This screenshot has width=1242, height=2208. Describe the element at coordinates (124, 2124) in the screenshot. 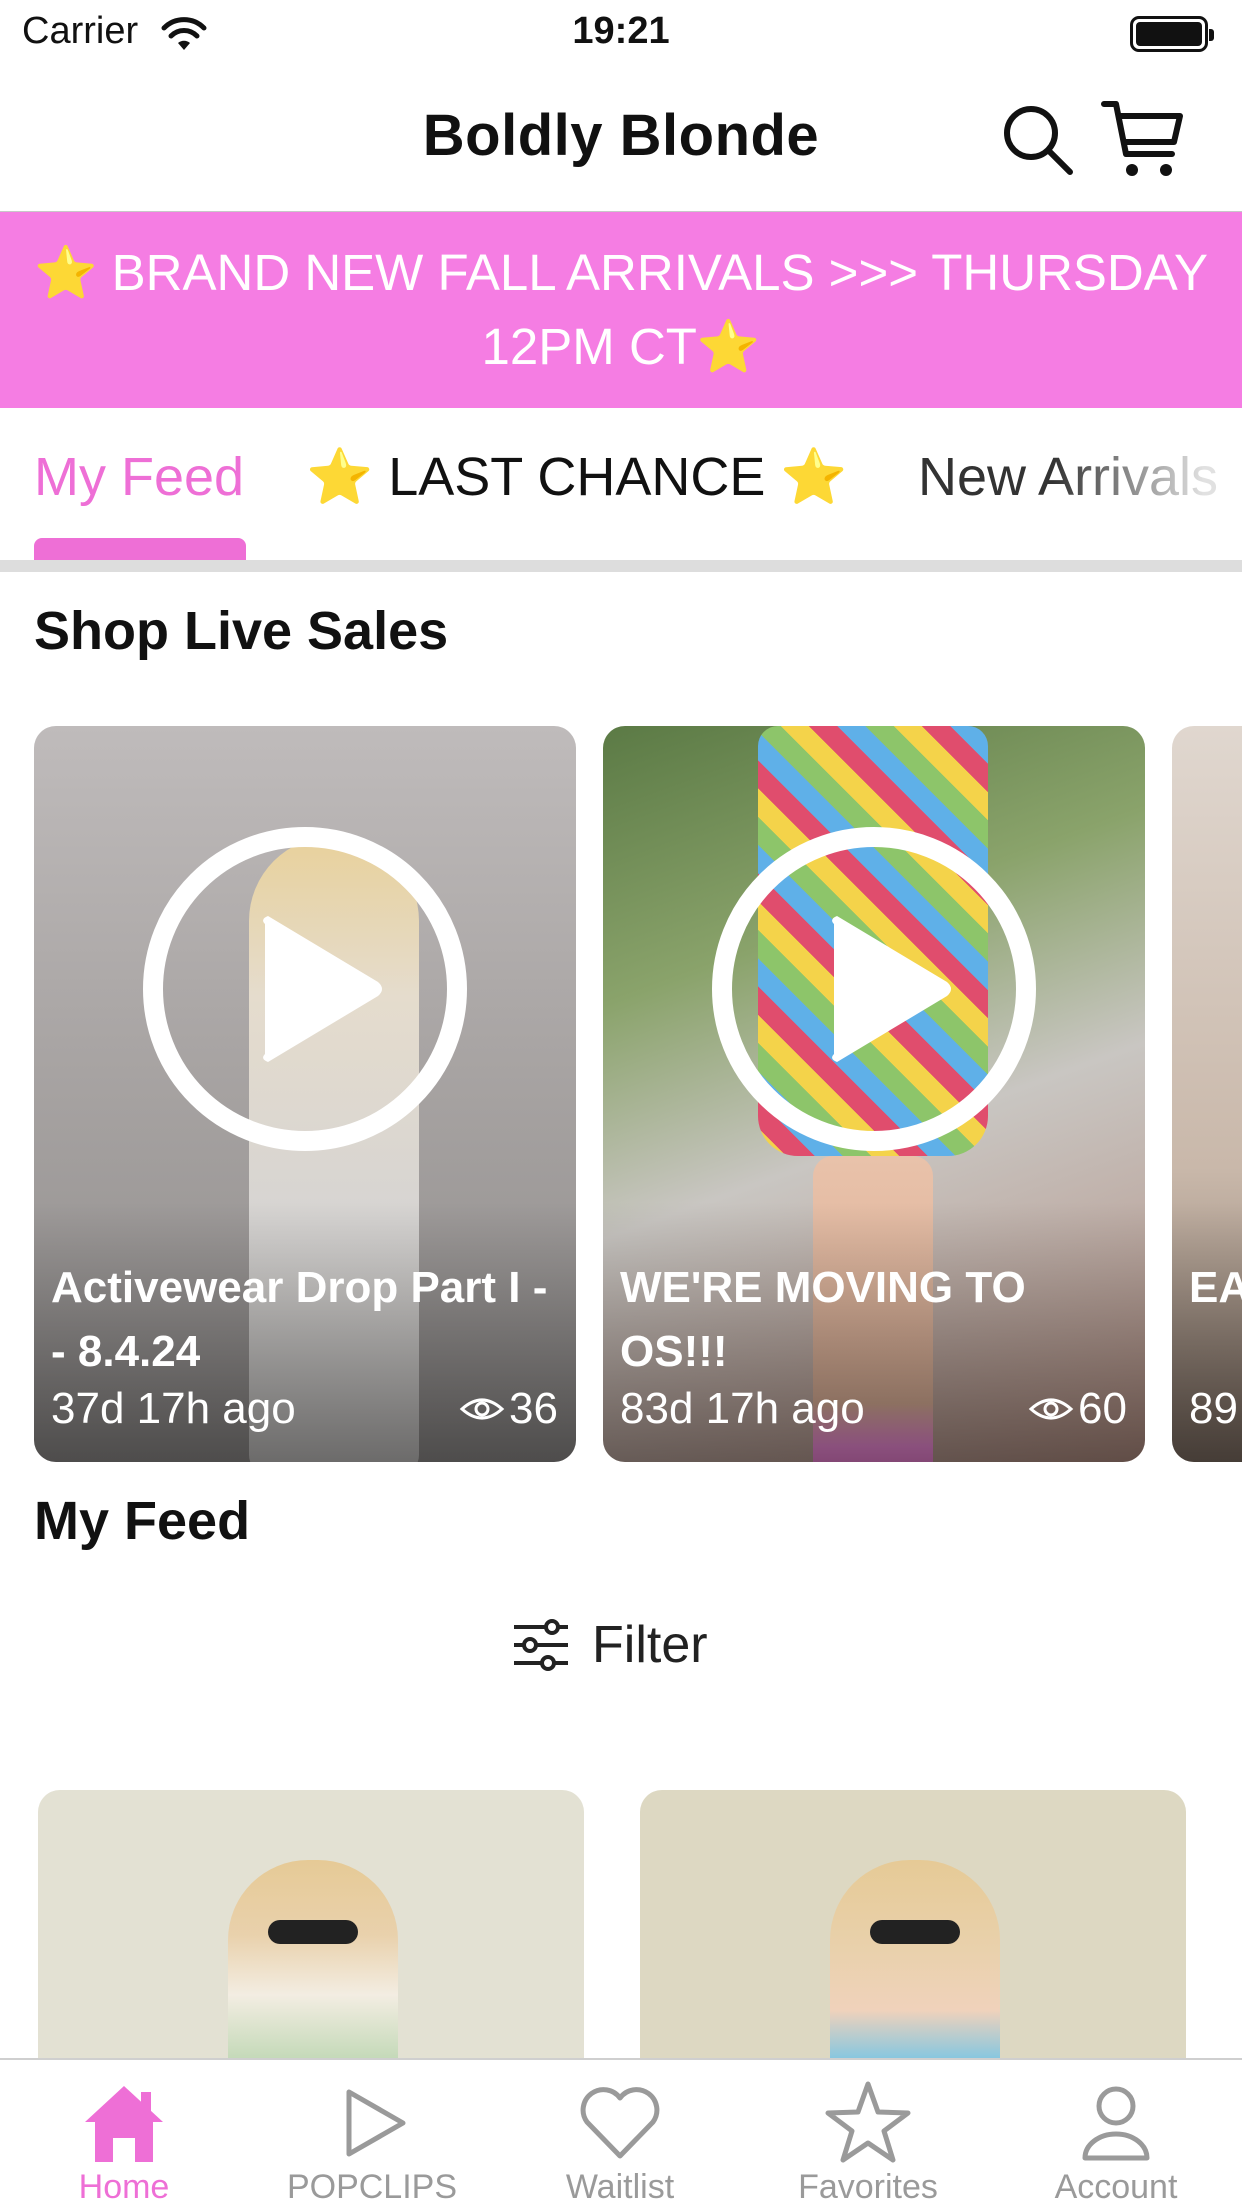

I see `home-icon` at that location.